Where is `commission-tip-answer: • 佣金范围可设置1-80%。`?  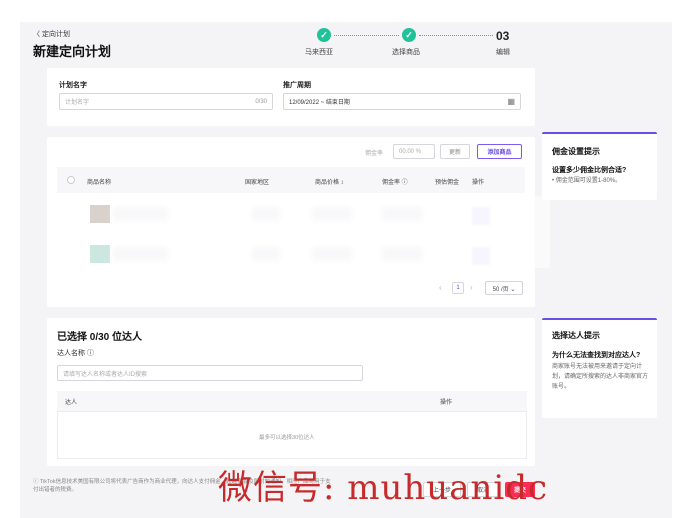 commission-tip-answer: • 佣金范围可设置1-80%。 is located at coordinates (587, 181).